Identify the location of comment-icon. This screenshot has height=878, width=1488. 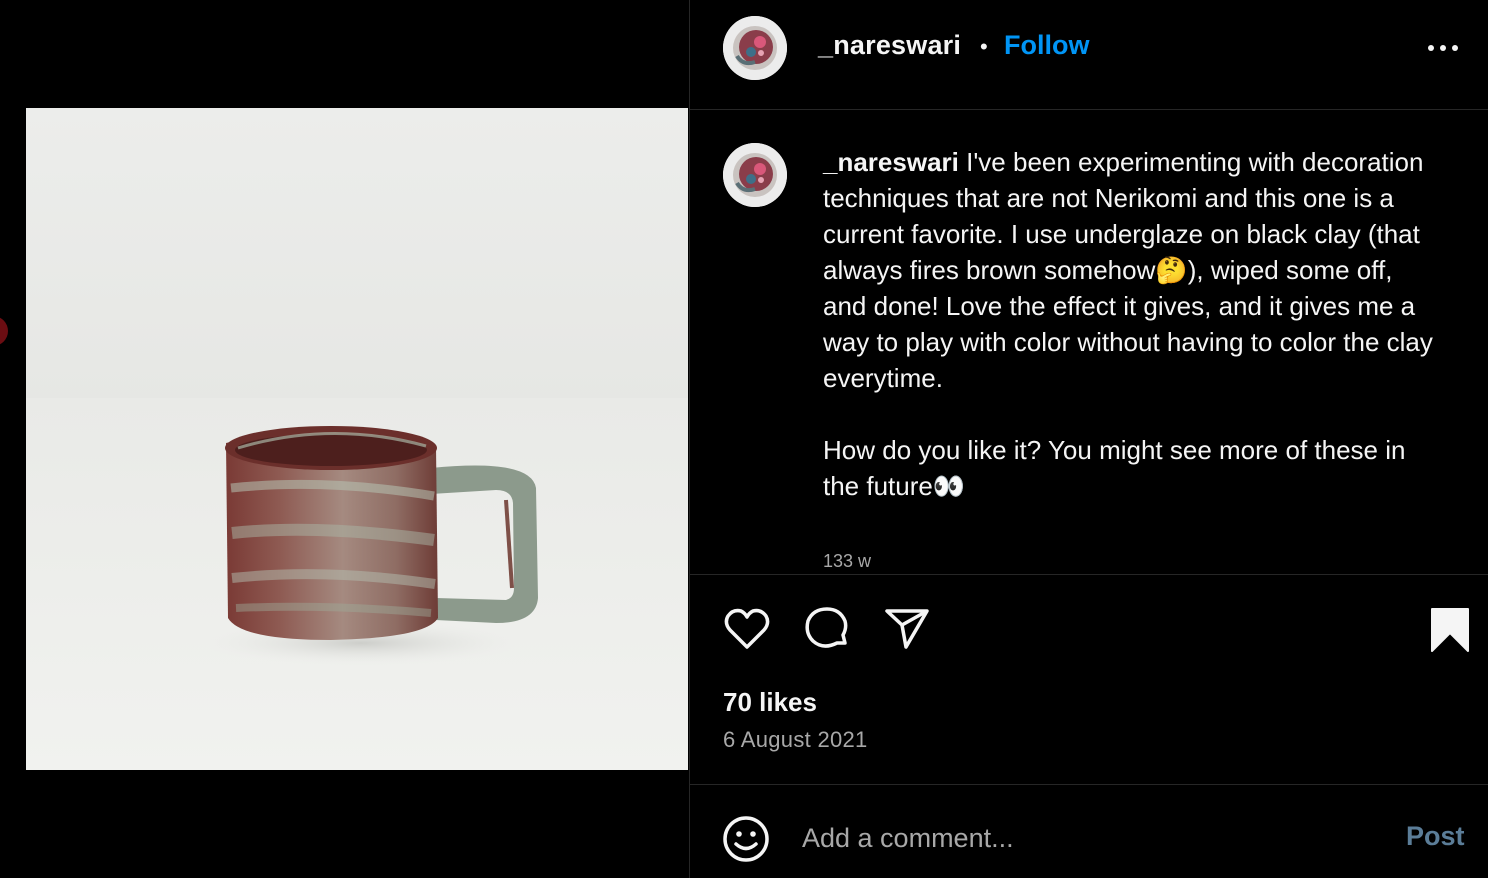
(827, 629).